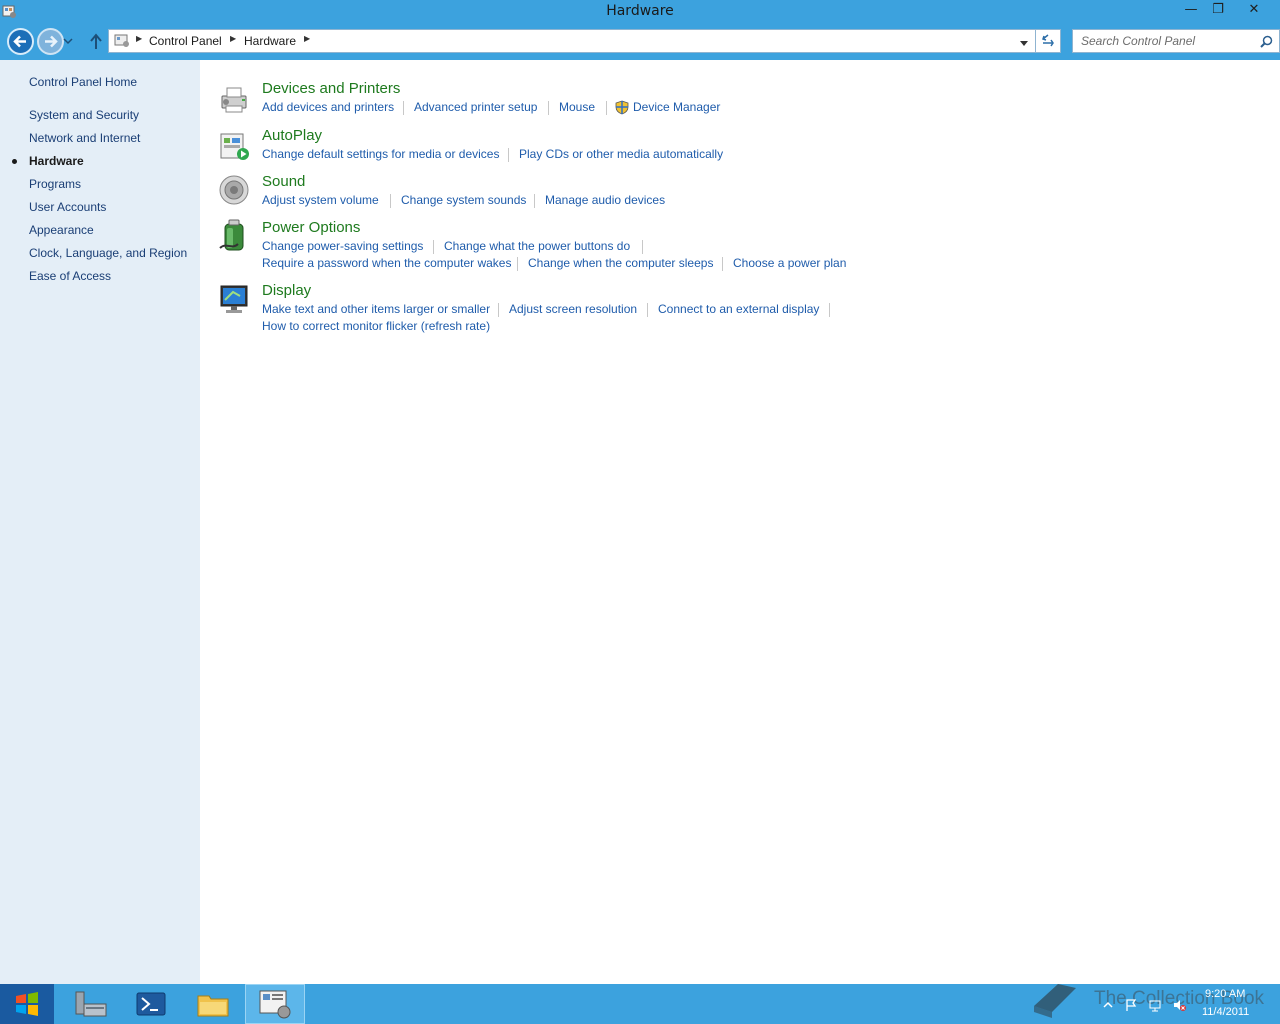 Image resolution: width=1280 pixels, height=1024 pixels. I want to click on back-button, so click(20, 41).